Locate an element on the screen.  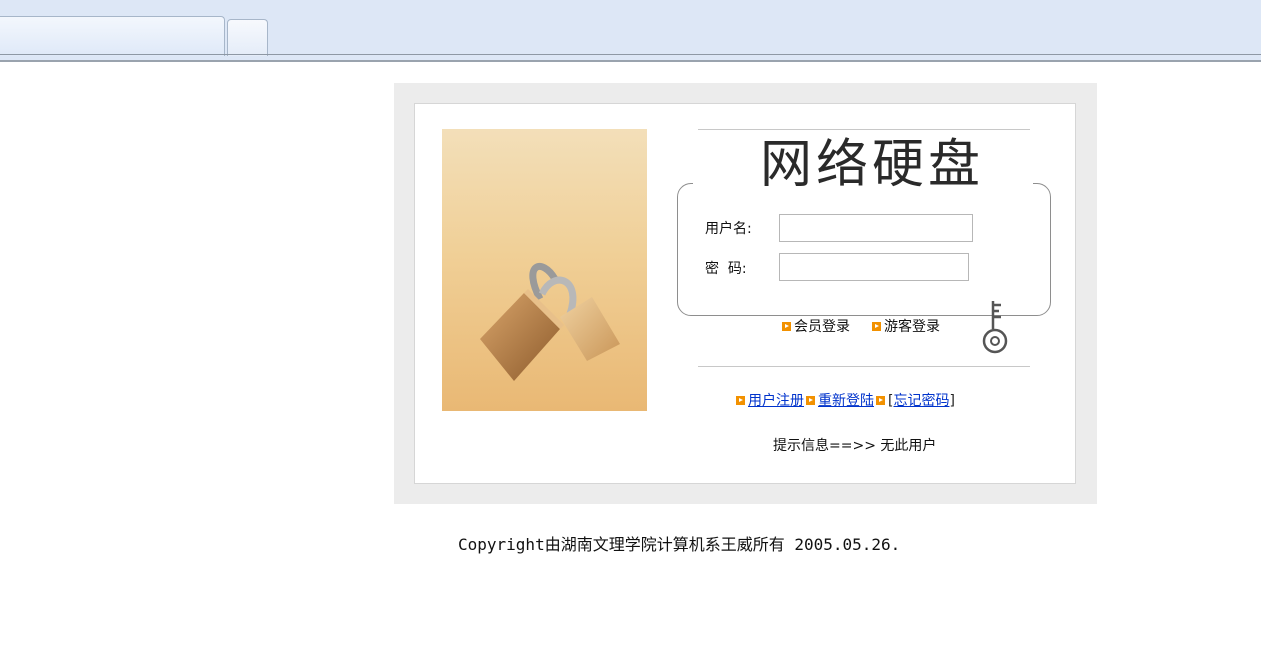
password-input is located at coordinates (874, 267).